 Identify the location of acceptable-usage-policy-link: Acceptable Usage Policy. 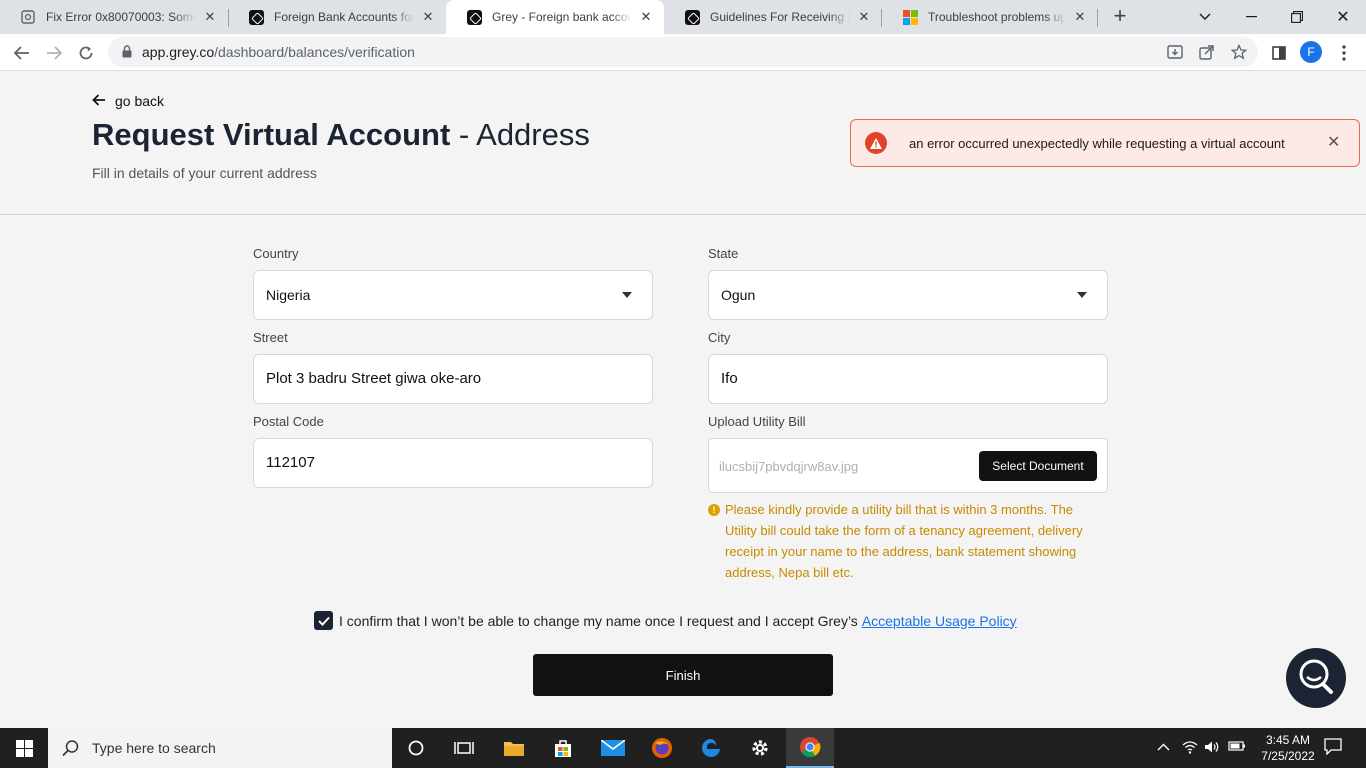
(939, 621).